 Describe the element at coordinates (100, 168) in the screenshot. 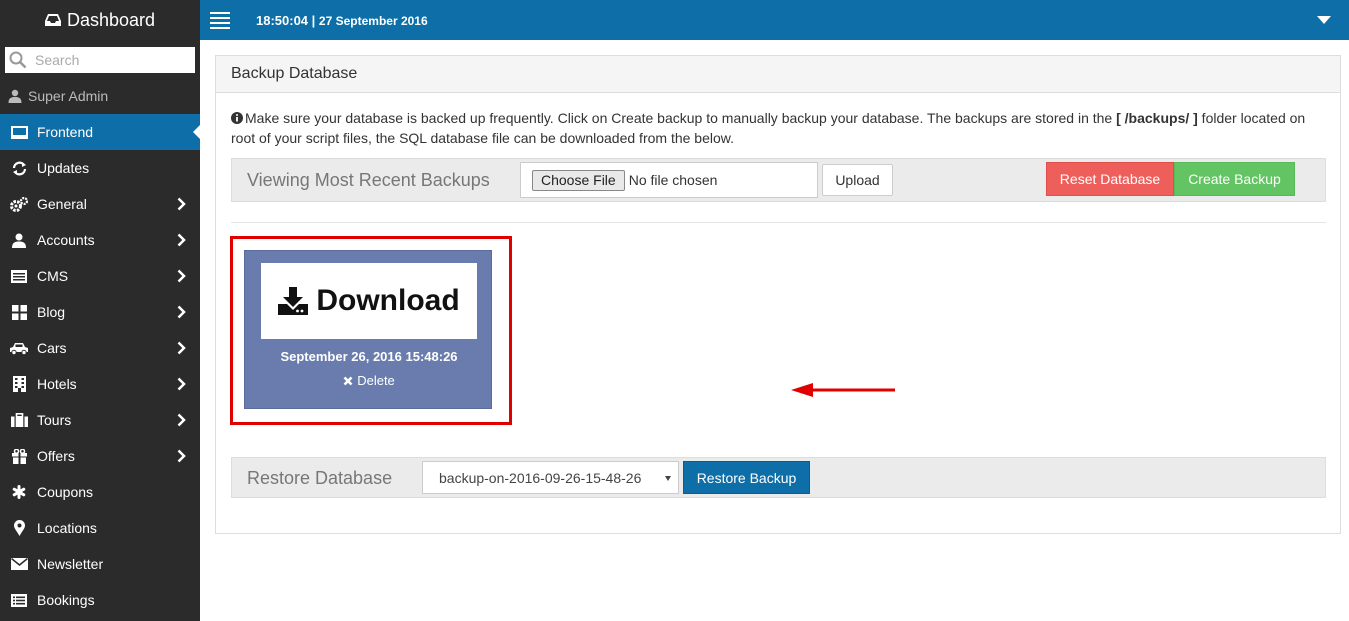

I see `sidebar-item-updates: Updates` at that location.